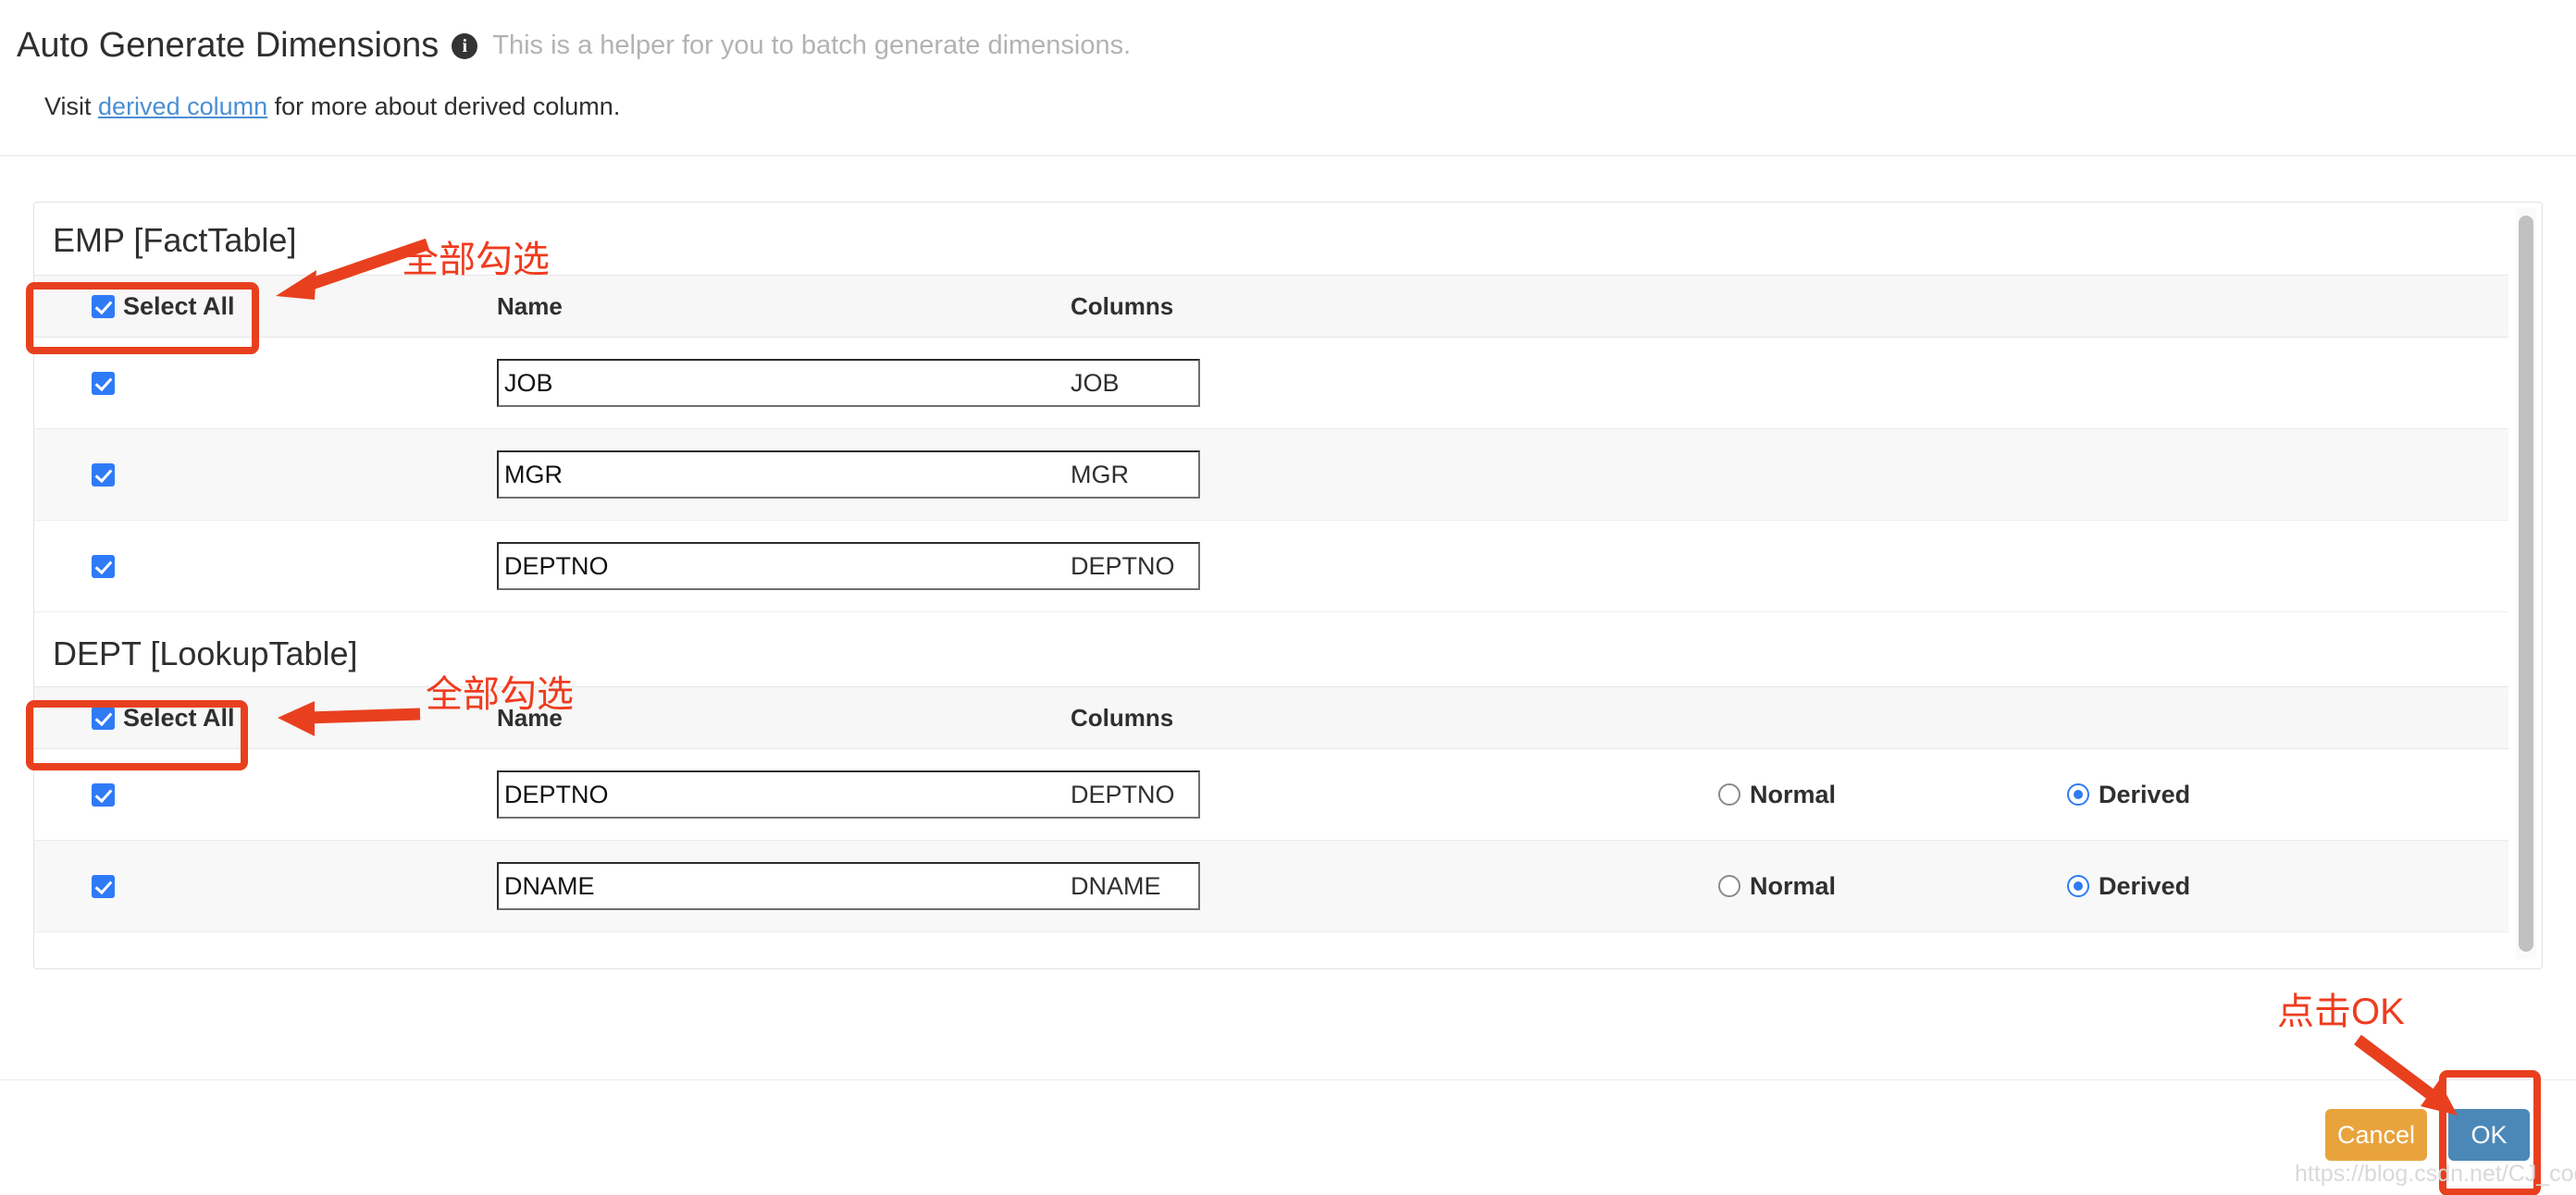  What do you see at coordinates (1271, 475) in the screenshot?
I see `table-row: MGR` at bounding box center [1271, 475].